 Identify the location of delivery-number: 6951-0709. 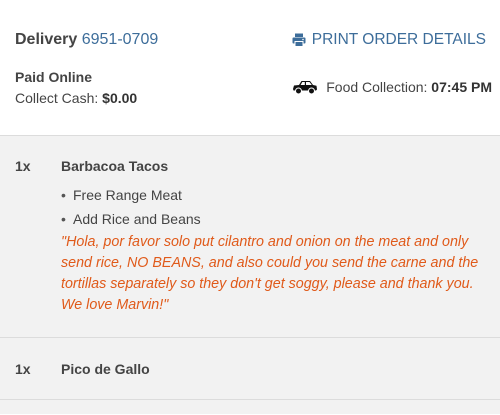
(120, 39).